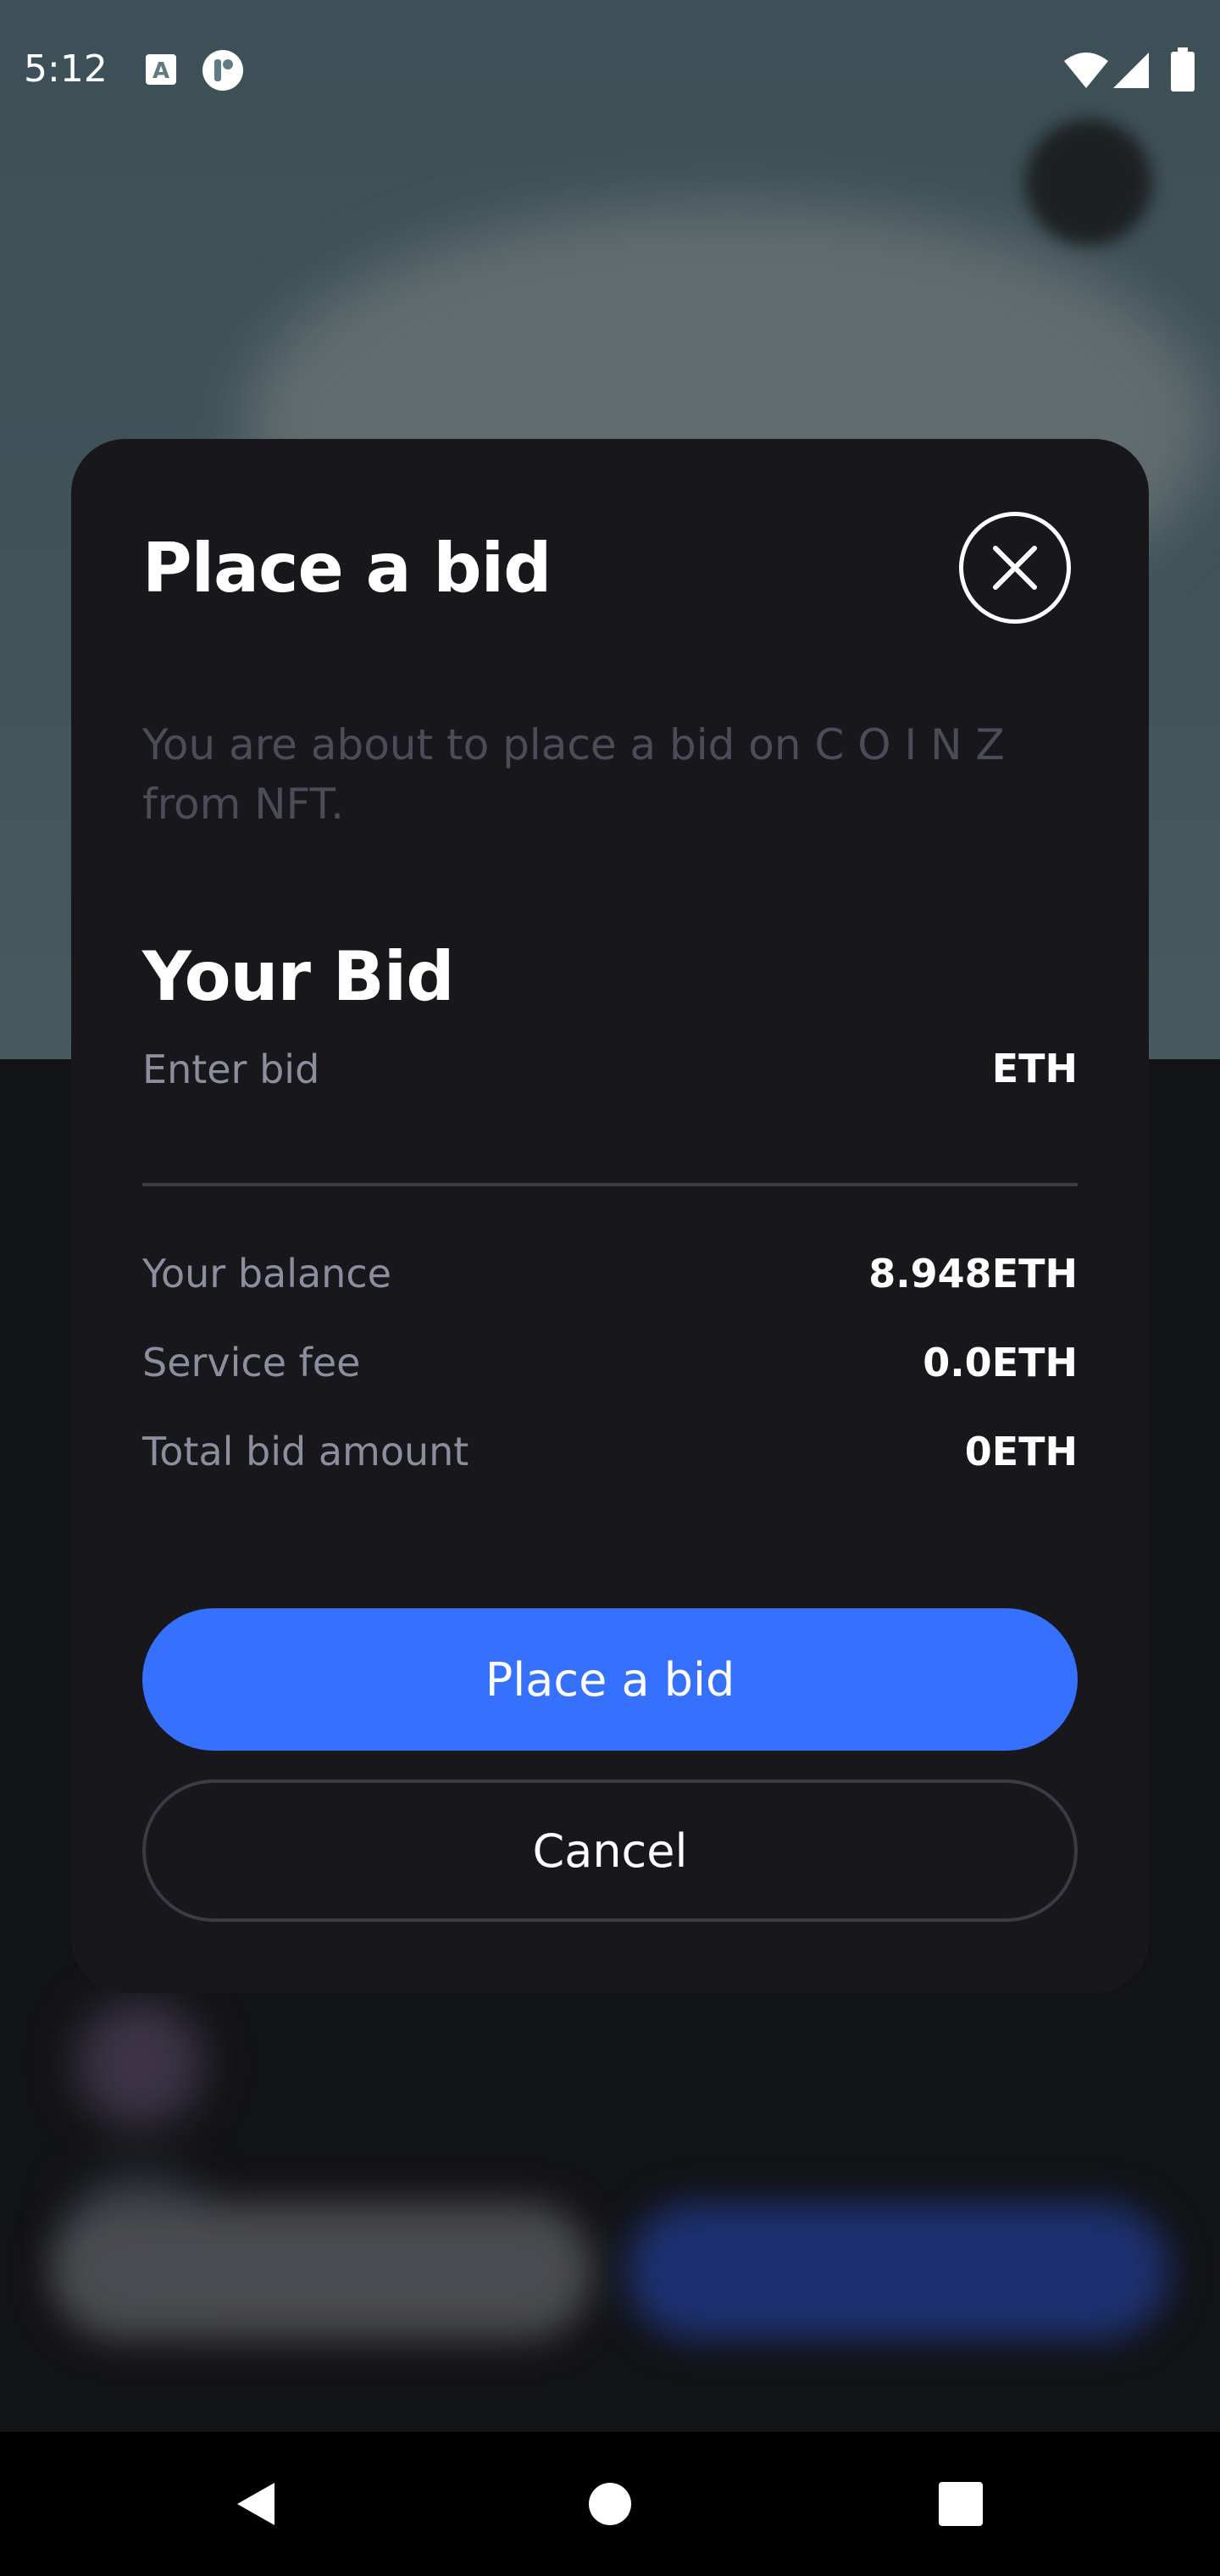  What do you see at coordinates (347, 568) in the screenshot?
I see `modal-title: Place a bid` at bounding box center [347, 568].